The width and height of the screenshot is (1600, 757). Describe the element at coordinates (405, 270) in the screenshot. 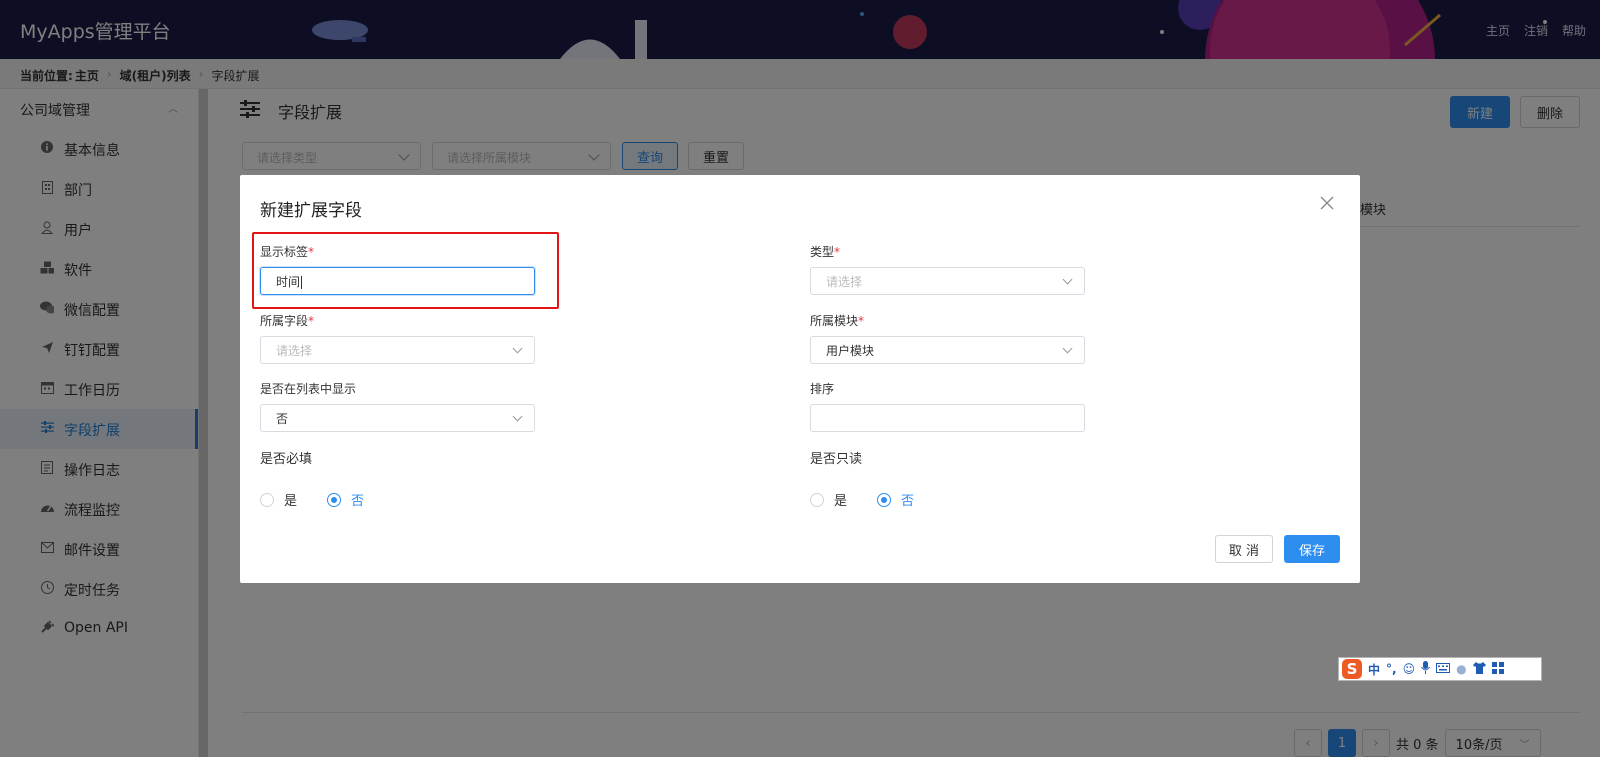

I see `annotation-highlight-box` at that location.